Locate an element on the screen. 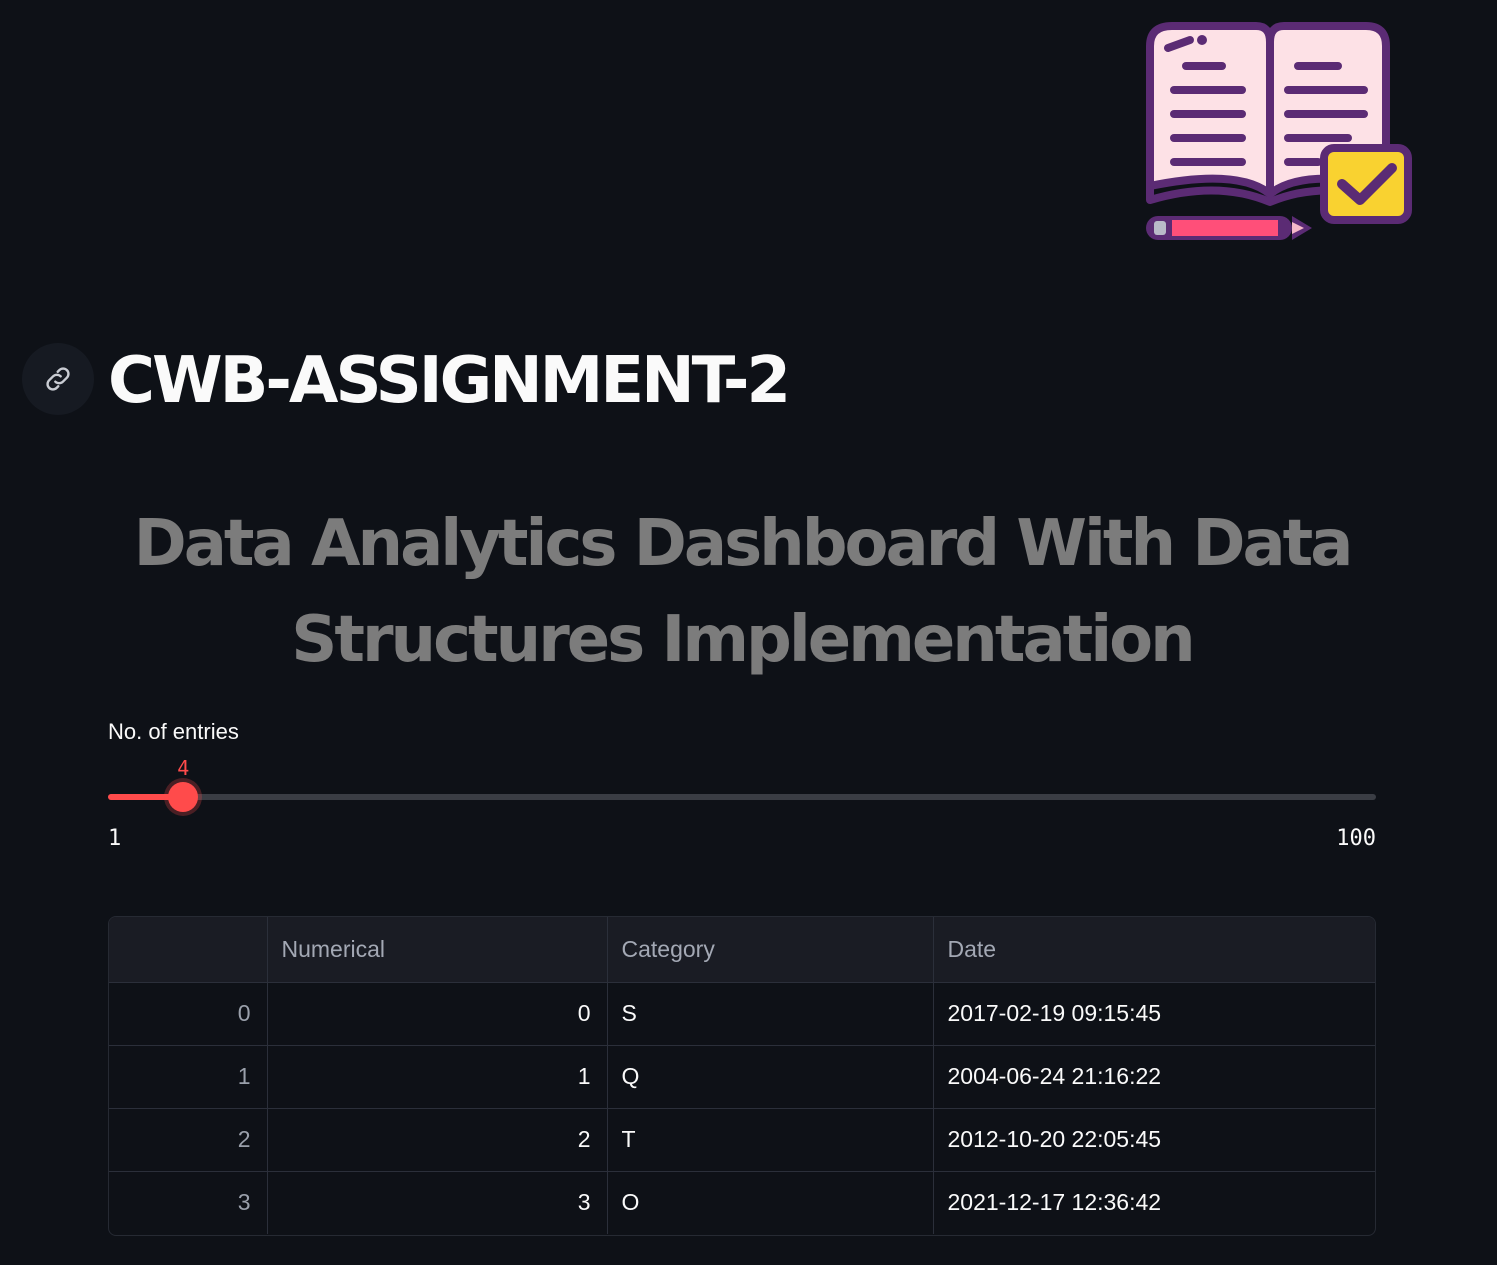  category-cell: T is located at coordinates (770, 1140).